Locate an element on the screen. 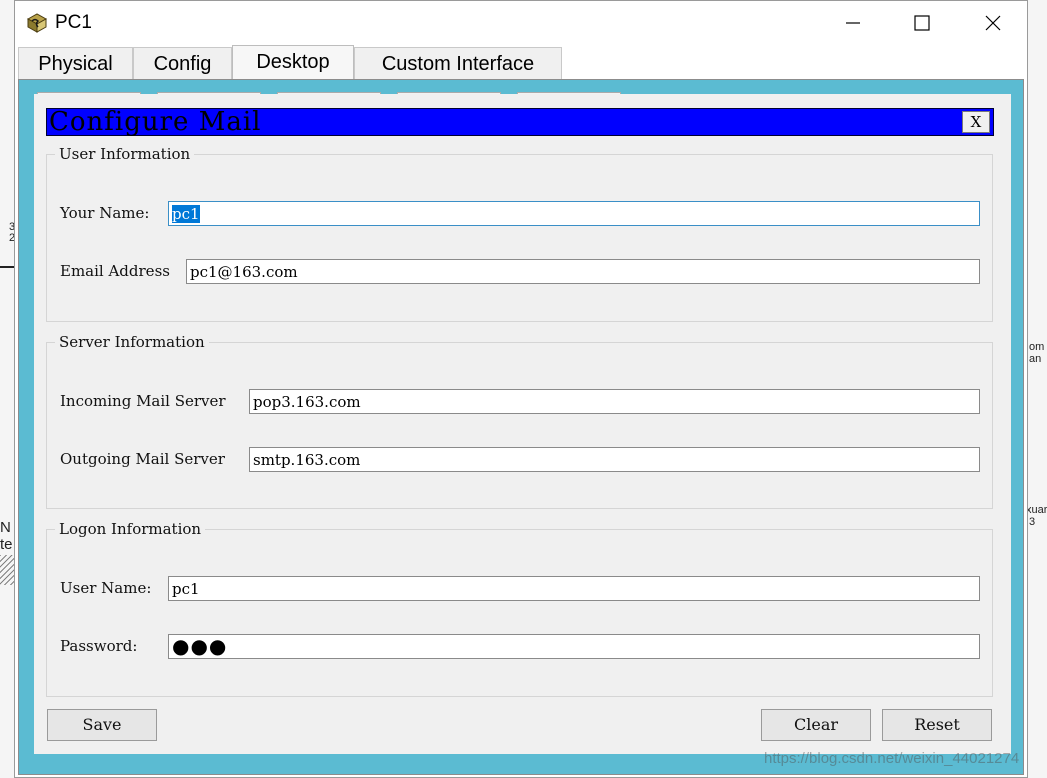 Image resolution: width=1047 pixels, height=778 pixels. dialog-titlebar: Configure Mail X is located at coordinates (520, 122).